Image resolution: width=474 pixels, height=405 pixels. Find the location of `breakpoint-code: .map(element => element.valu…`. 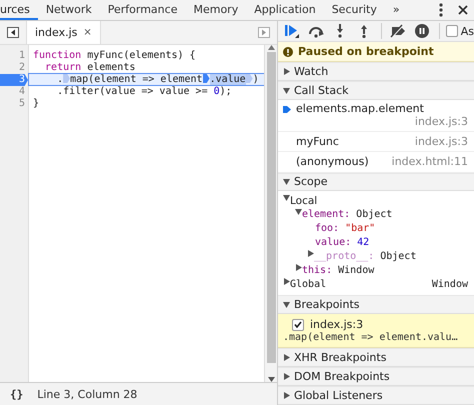

breakpoint-code: .map(element => element.valu… is located at coordinates (371, 338).